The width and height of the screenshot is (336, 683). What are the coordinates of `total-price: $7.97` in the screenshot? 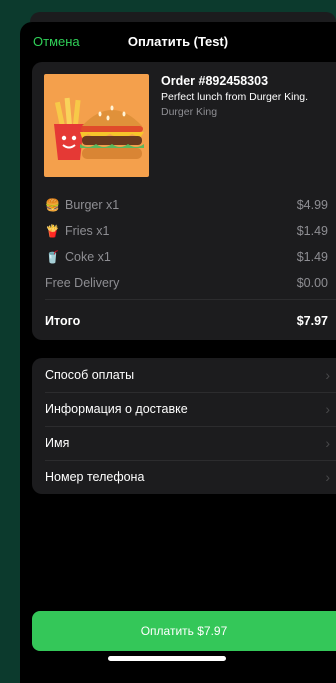 It's located at (312, 321).